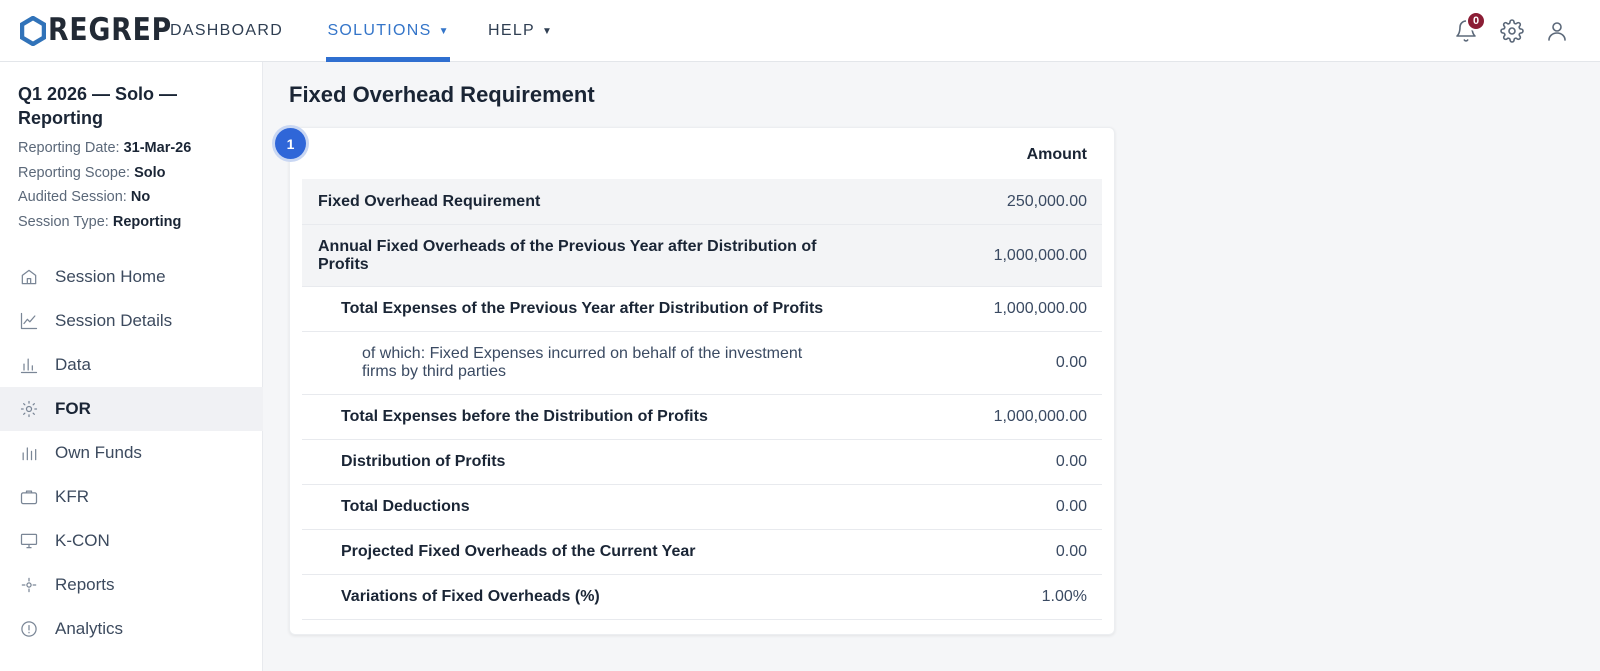 The width and height of the screenshot is (1600, 671). What do you see at coordinates (511, 30) in the screenshot?
I see `nav-help-label: HELP` at bounding box center [511, 30].